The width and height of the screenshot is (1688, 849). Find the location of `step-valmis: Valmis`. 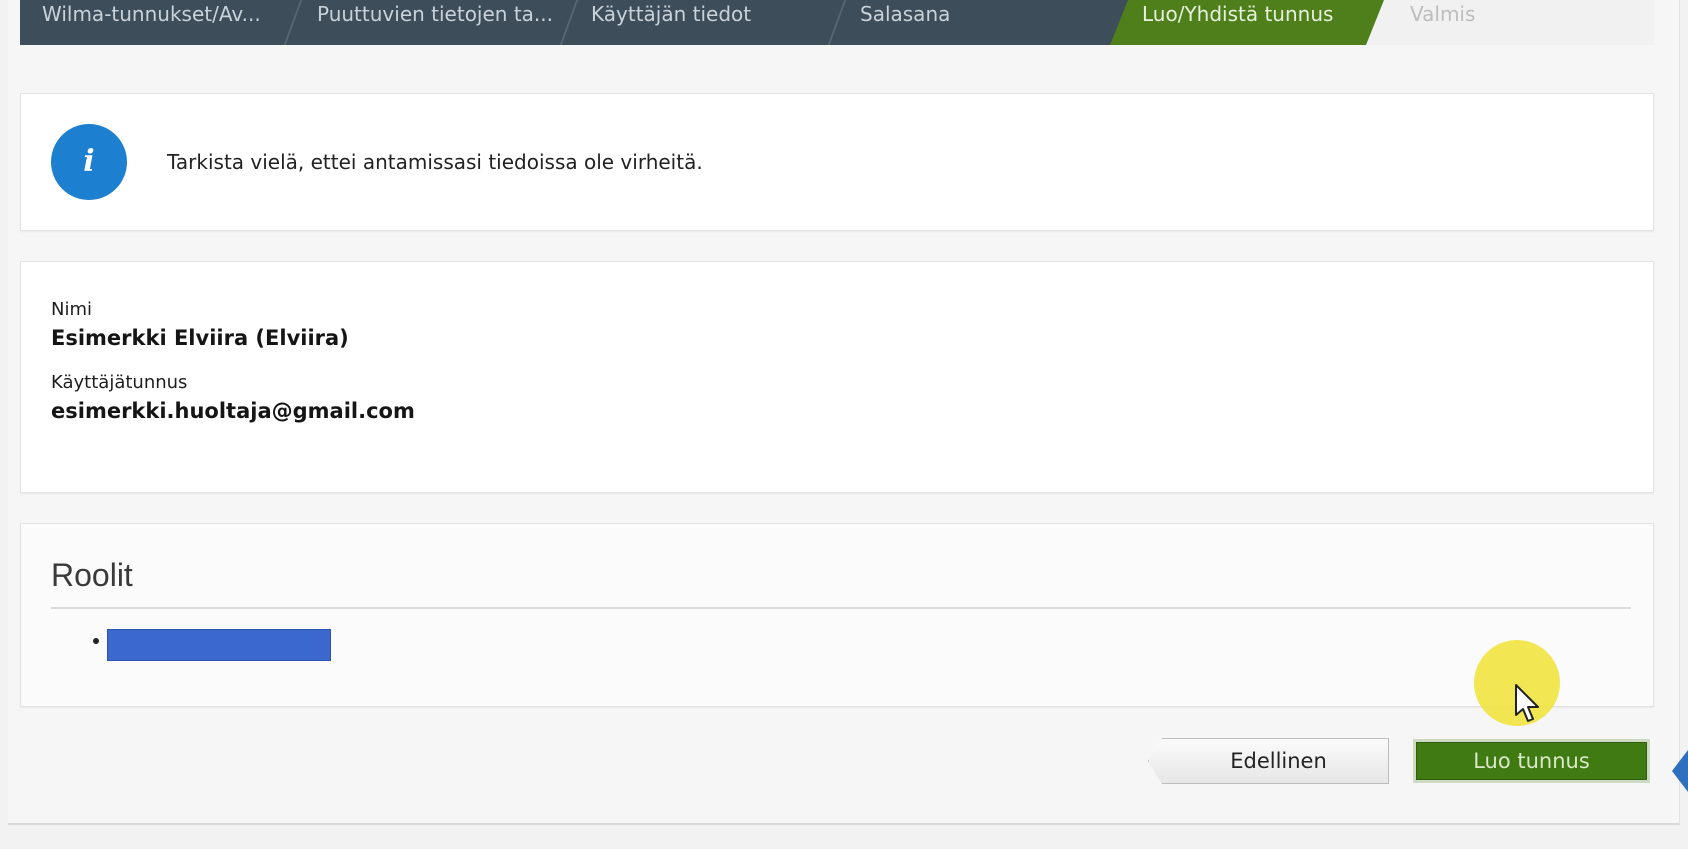

step-valmis: Valmis is located at coordinates (1510, 22).